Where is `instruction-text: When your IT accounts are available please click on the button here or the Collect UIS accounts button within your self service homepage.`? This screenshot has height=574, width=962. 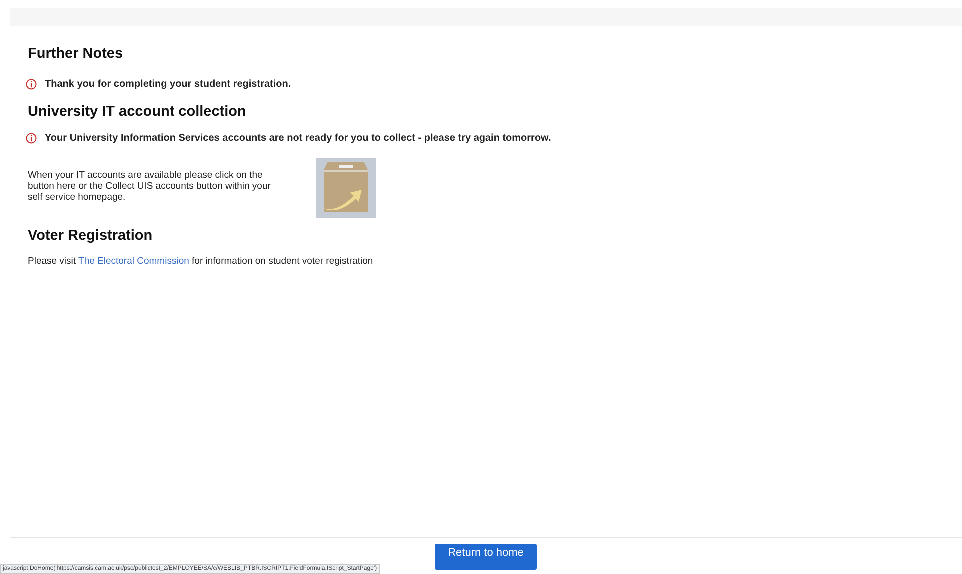 instruction-text: When your IT accounts are available please click on the button here or the Collect UIS accounts button within your self service homepage. is located at coordinates (150, 186).